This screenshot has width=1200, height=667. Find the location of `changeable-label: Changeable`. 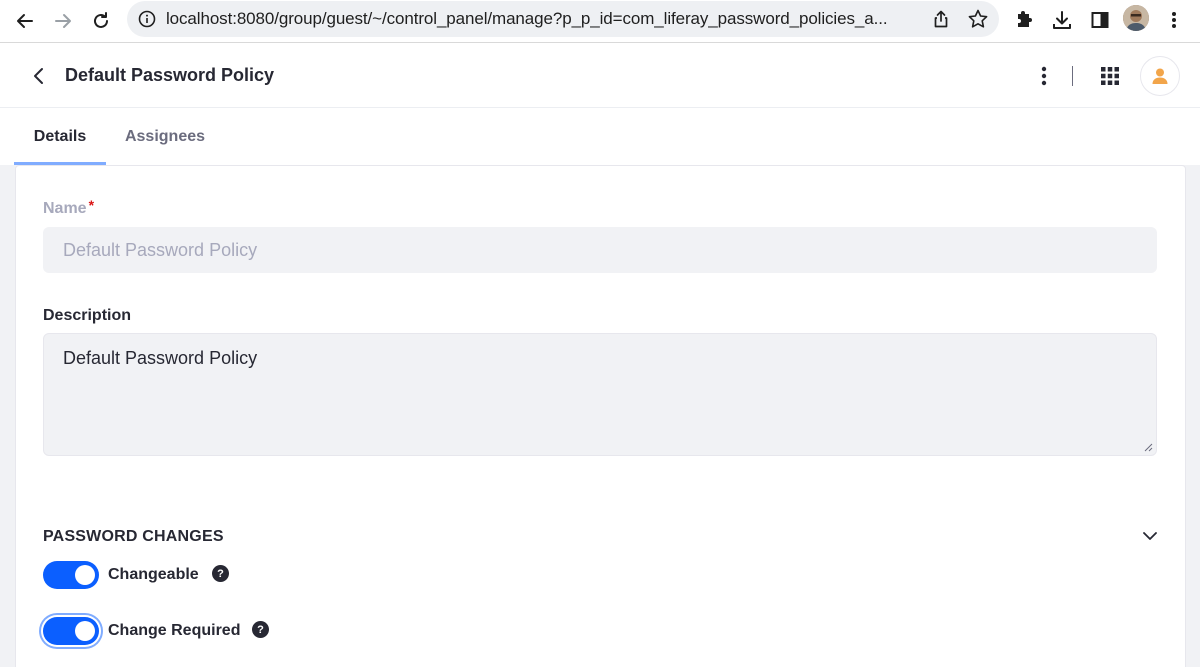

changeable-label: Changeable is located at coordinates (153, 574).